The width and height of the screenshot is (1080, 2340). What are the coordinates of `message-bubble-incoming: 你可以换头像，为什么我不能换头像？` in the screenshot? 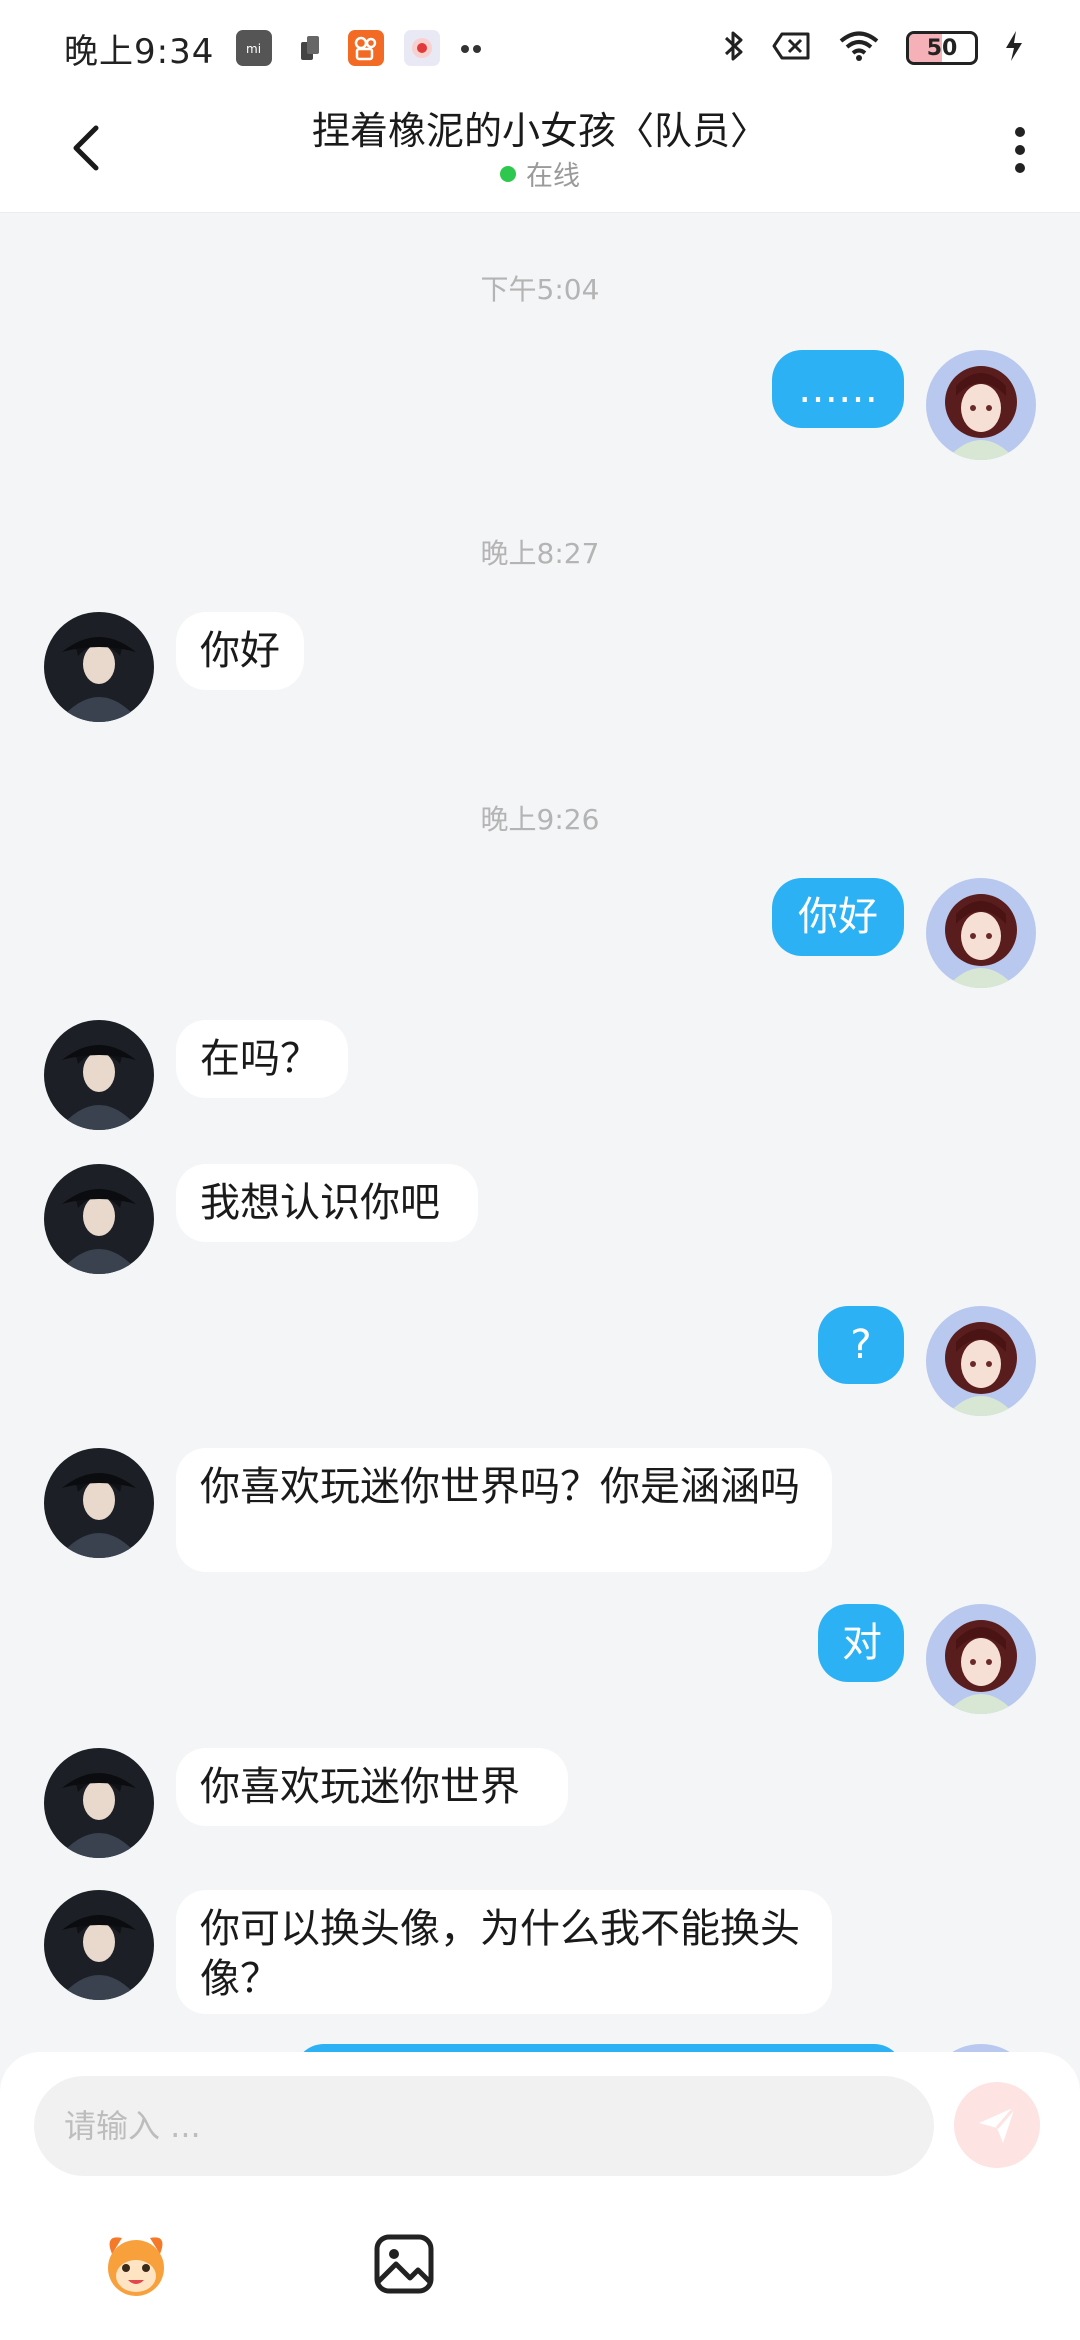 It's located at (504, 1952).